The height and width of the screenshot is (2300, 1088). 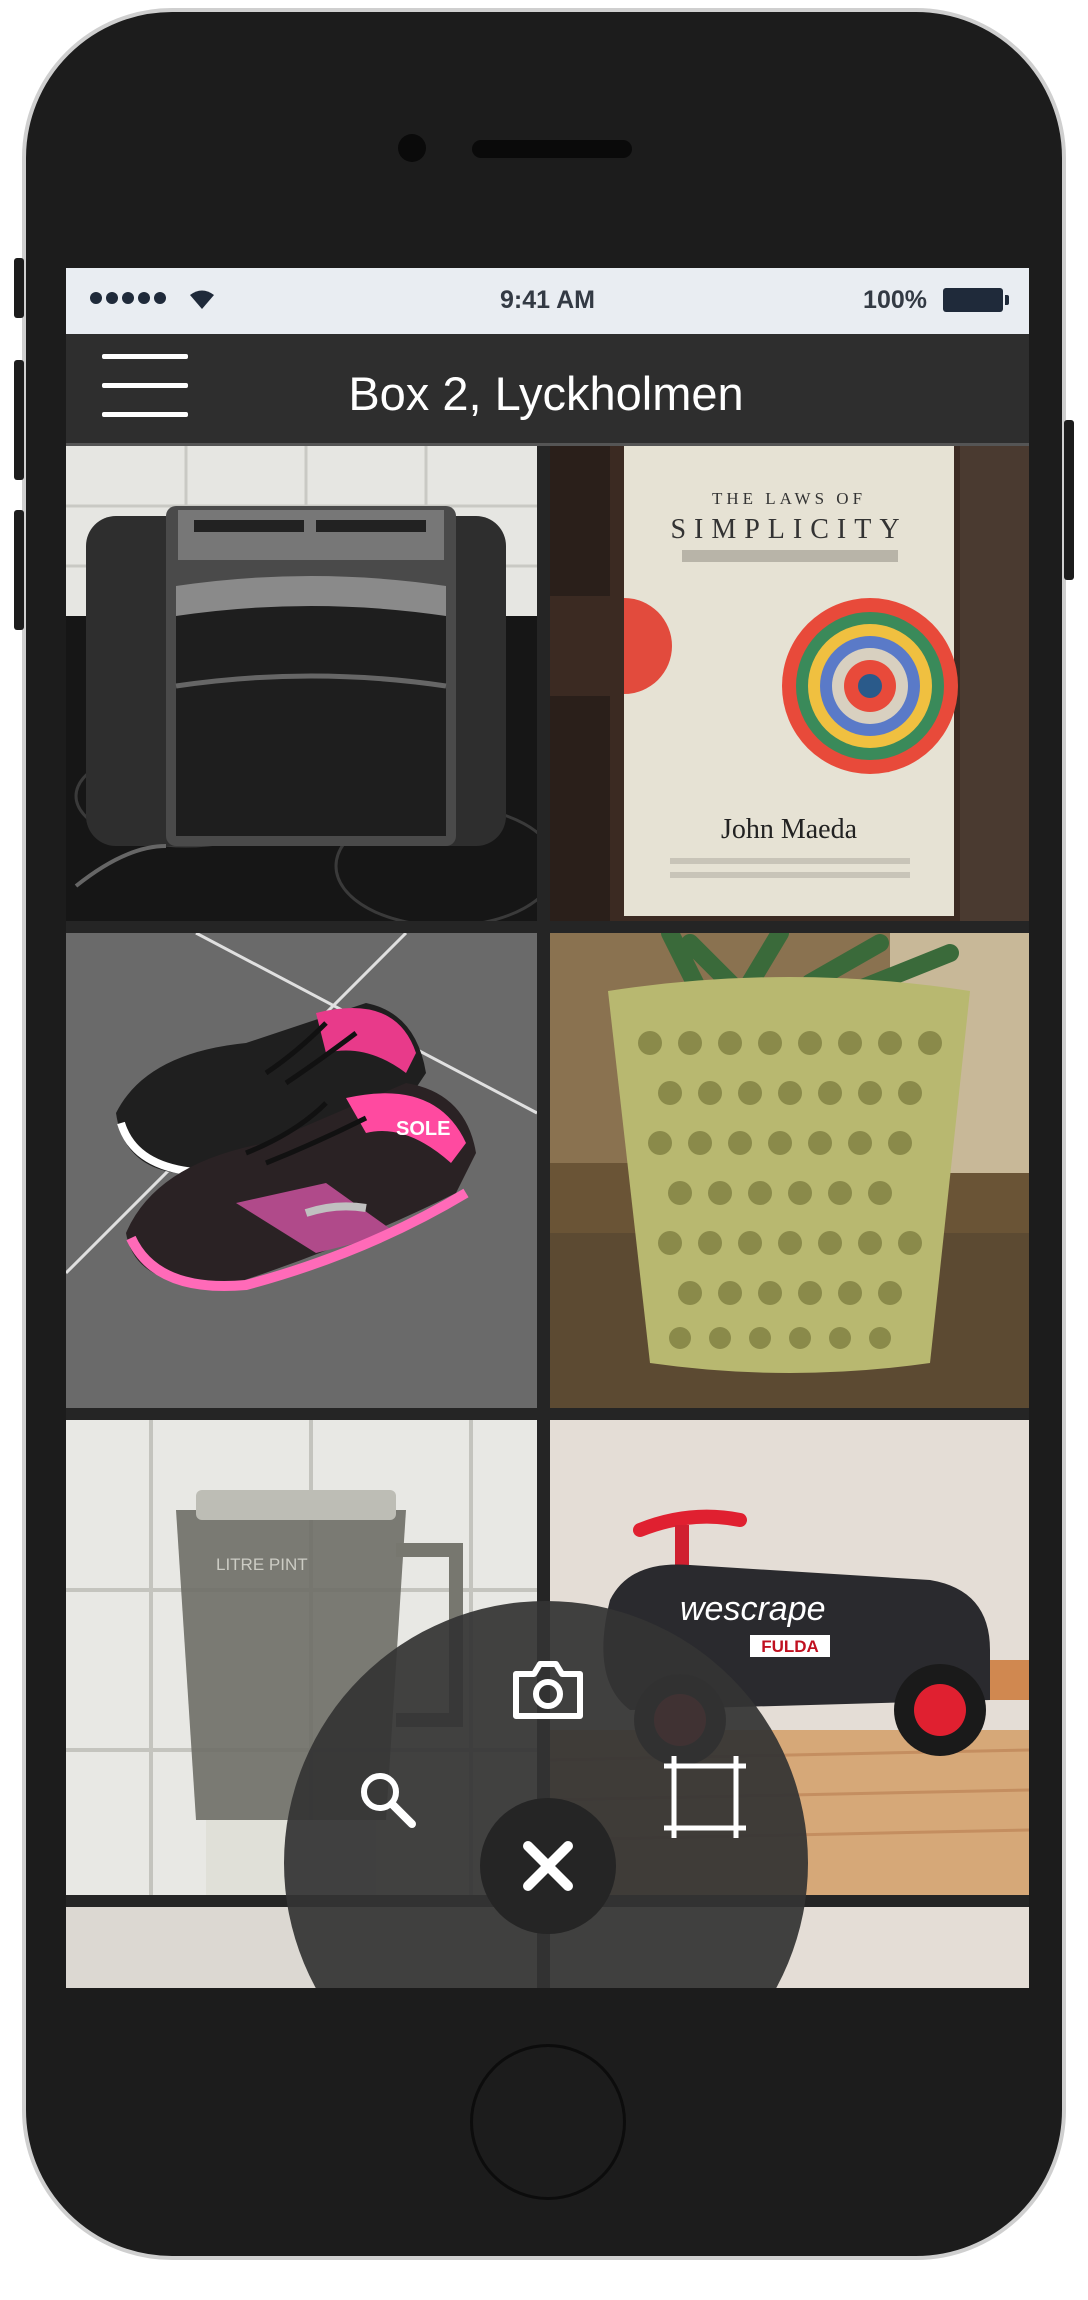 I want to click on earpiece-speaker, so click(x=552, y=149).